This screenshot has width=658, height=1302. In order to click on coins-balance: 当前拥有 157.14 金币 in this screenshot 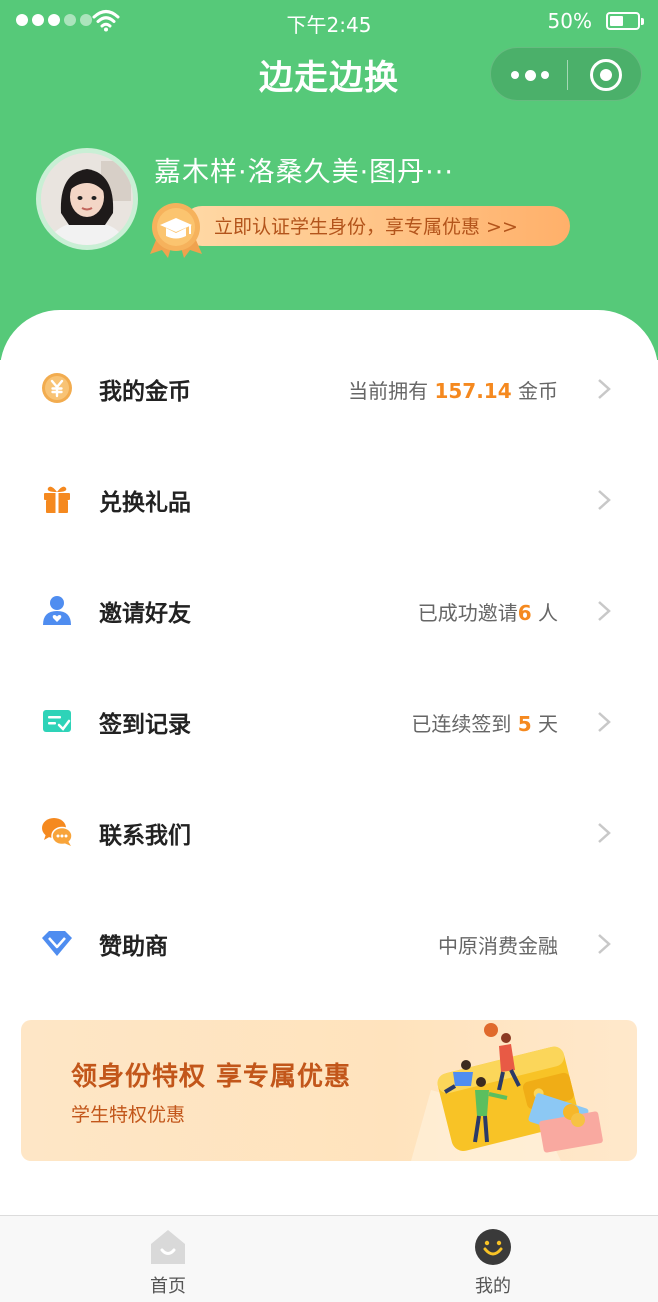, I will do `click(453, 391)`.